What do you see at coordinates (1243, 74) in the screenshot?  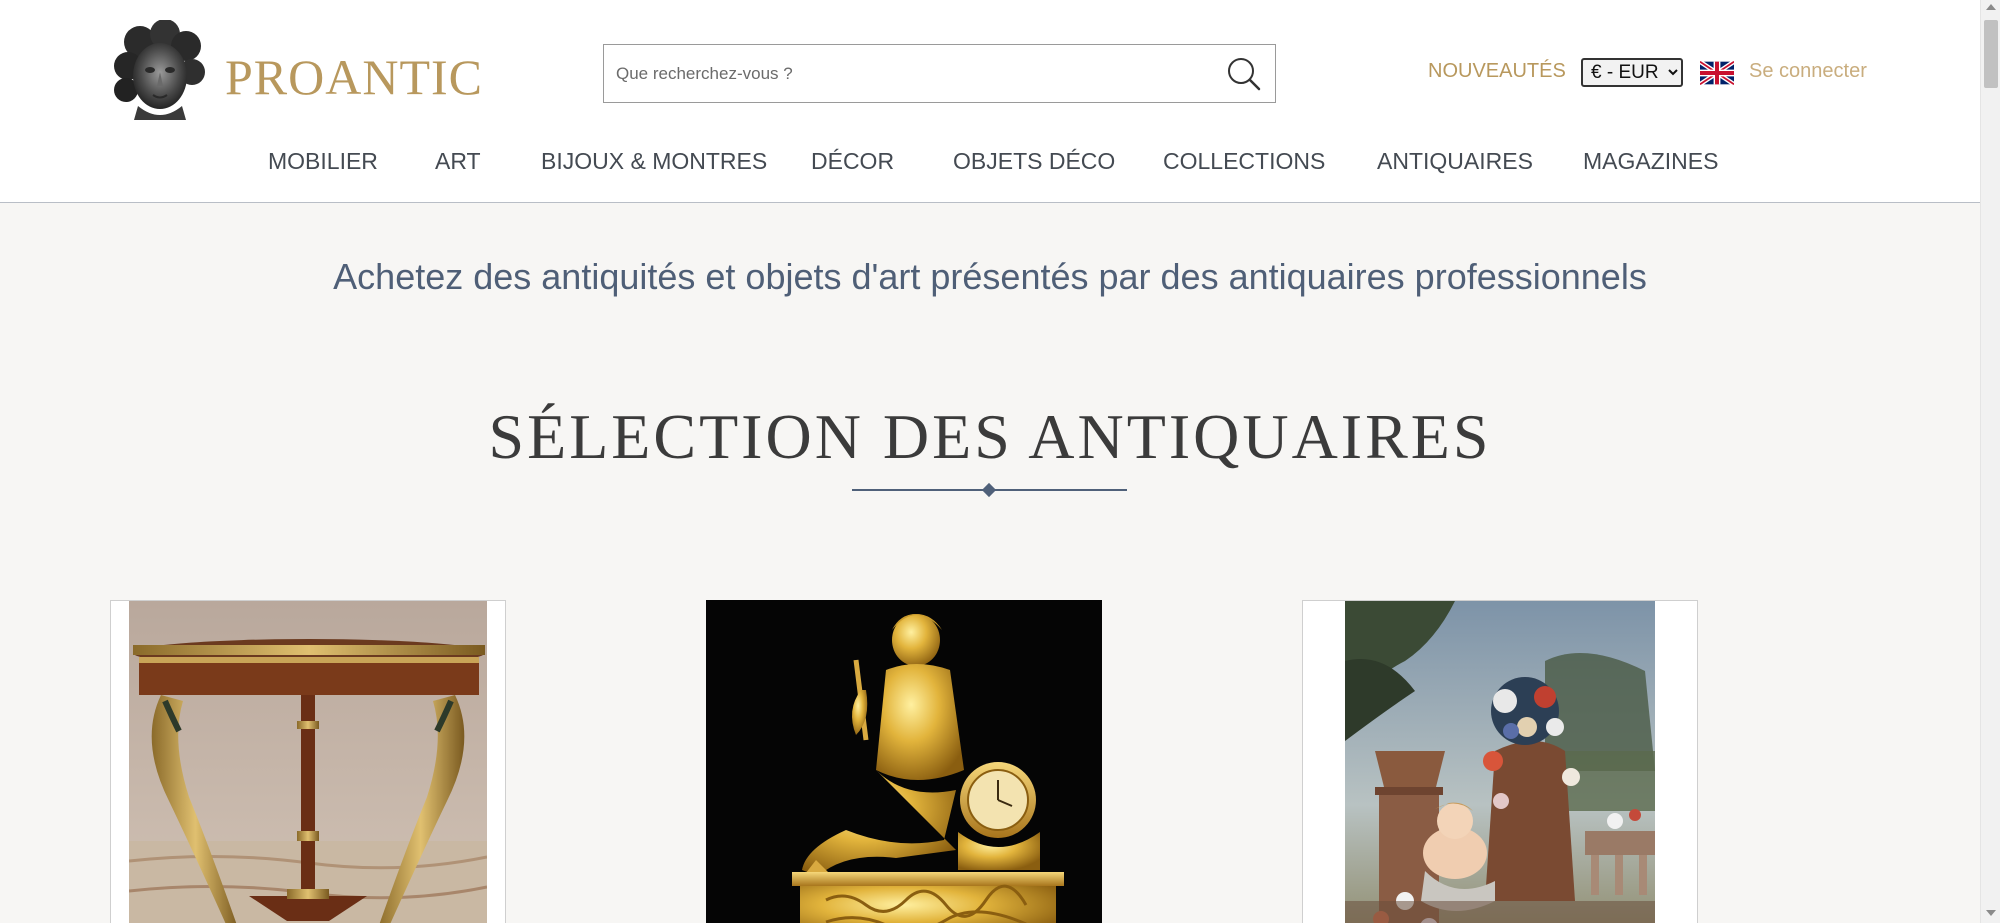 I see `search-icon` at bounding box center [1243, 74].